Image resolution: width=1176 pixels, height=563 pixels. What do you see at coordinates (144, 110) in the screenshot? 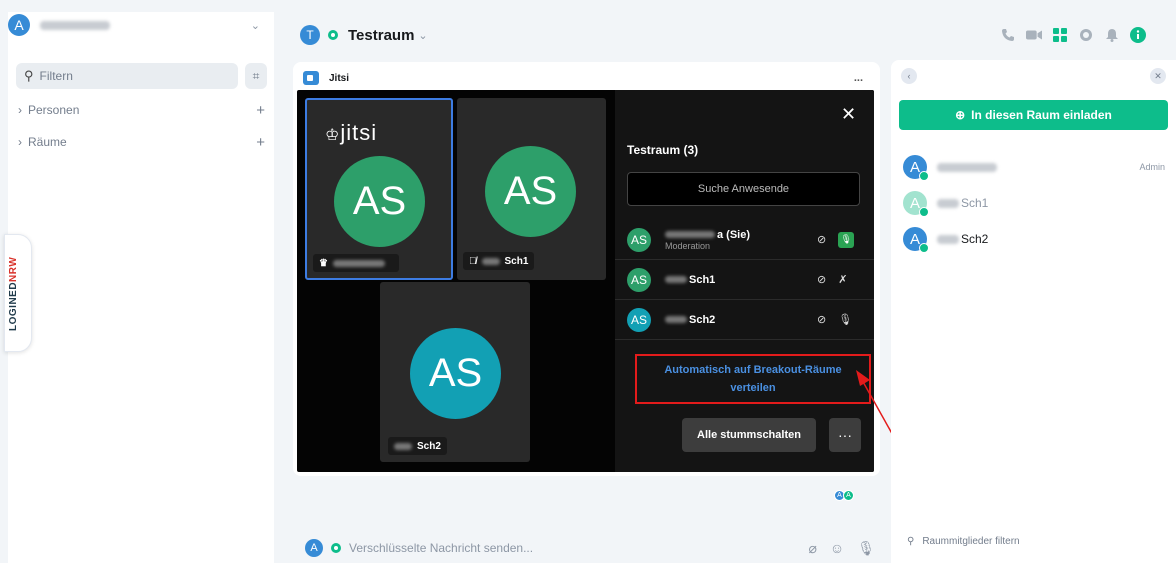
I see `section-people: › Personen +` at bounding box center [144, 110].